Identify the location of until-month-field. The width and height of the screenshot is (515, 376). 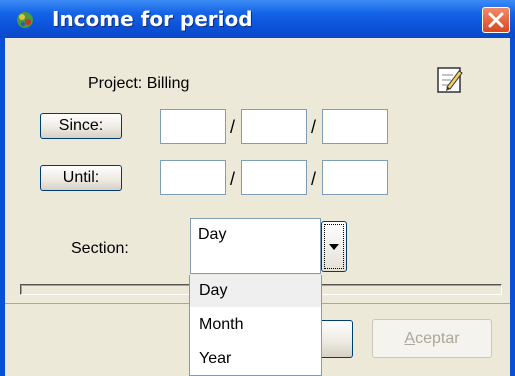
(274, 177).